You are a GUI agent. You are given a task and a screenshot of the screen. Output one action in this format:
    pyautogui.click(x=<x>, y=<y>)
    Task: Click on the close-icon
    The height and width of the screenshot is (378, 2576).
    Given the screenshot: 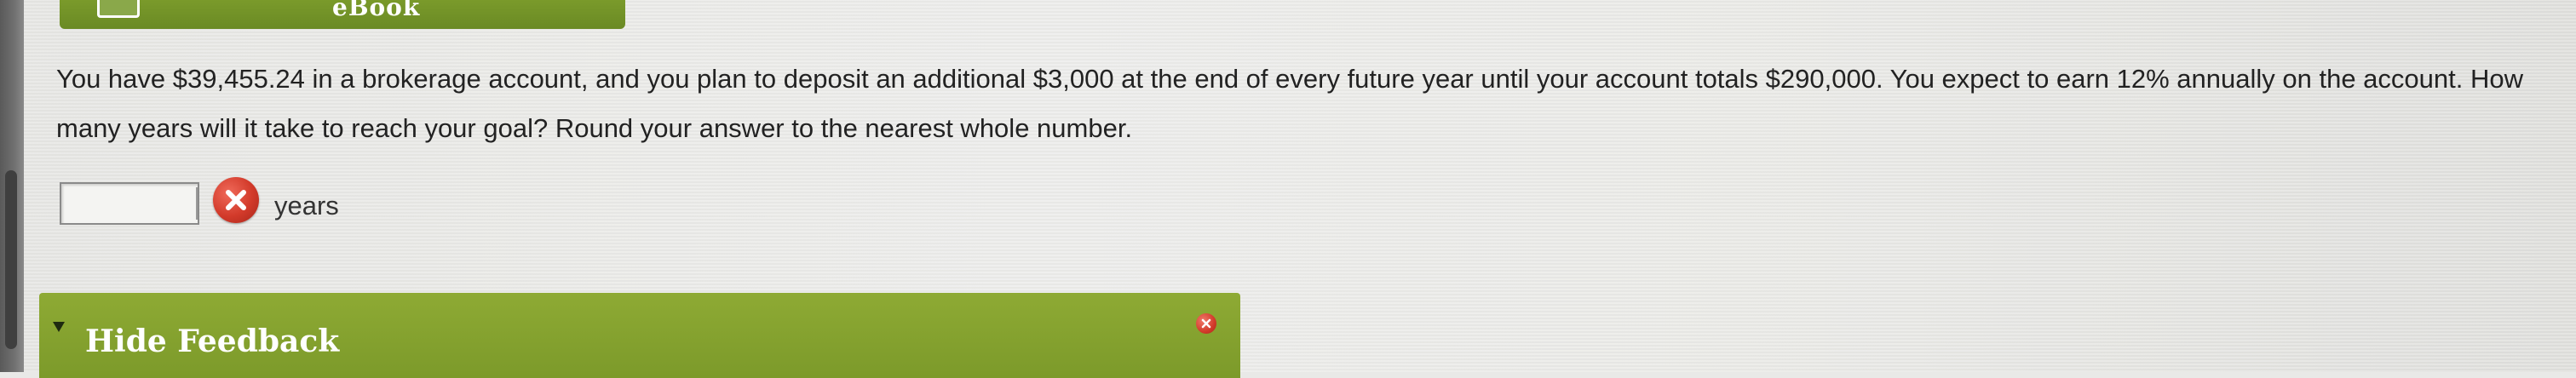 What is the action you would take?
    pyautogui.click(x=1206, y=323)
    